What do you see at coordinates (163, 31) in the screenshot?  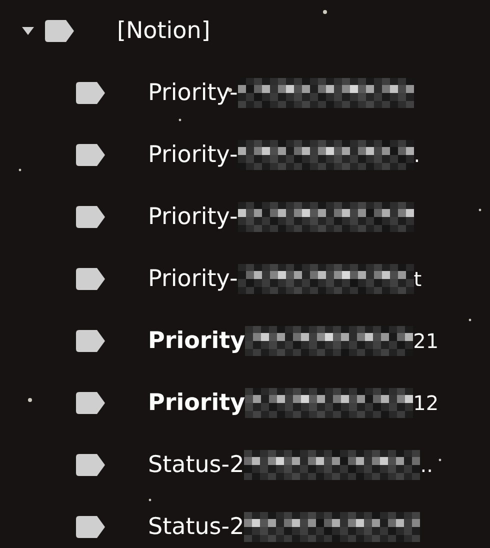 I see `label-name: [Notion]` at bounding box center [163, 31].